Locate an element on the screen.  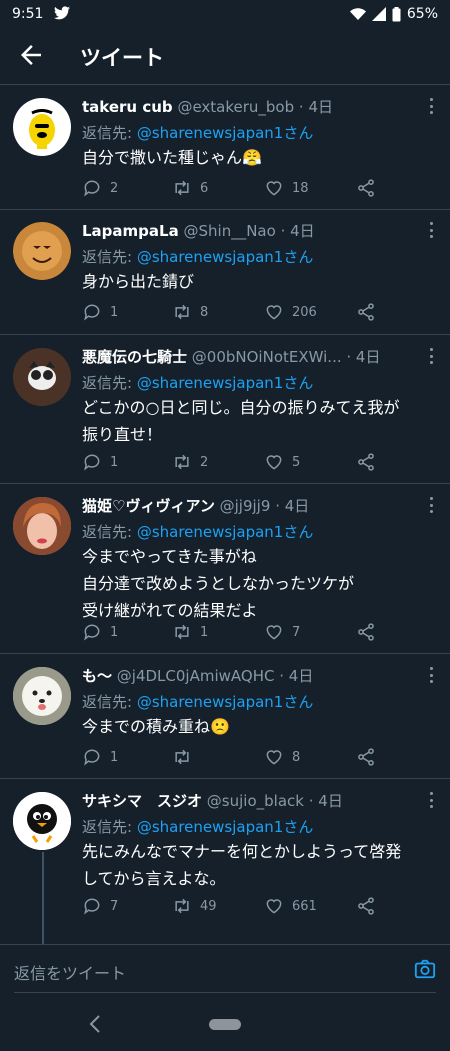
like-button: 7 is located at coordinates (282, 632).